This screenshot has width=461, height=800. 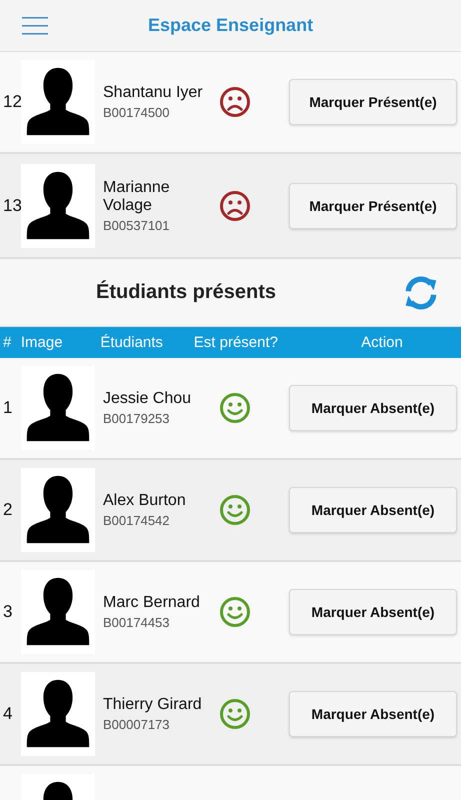 What do you see at coordinates (8, 510) in the screenshot?
I see `row-number: 2` at bounding box center [8, 510].